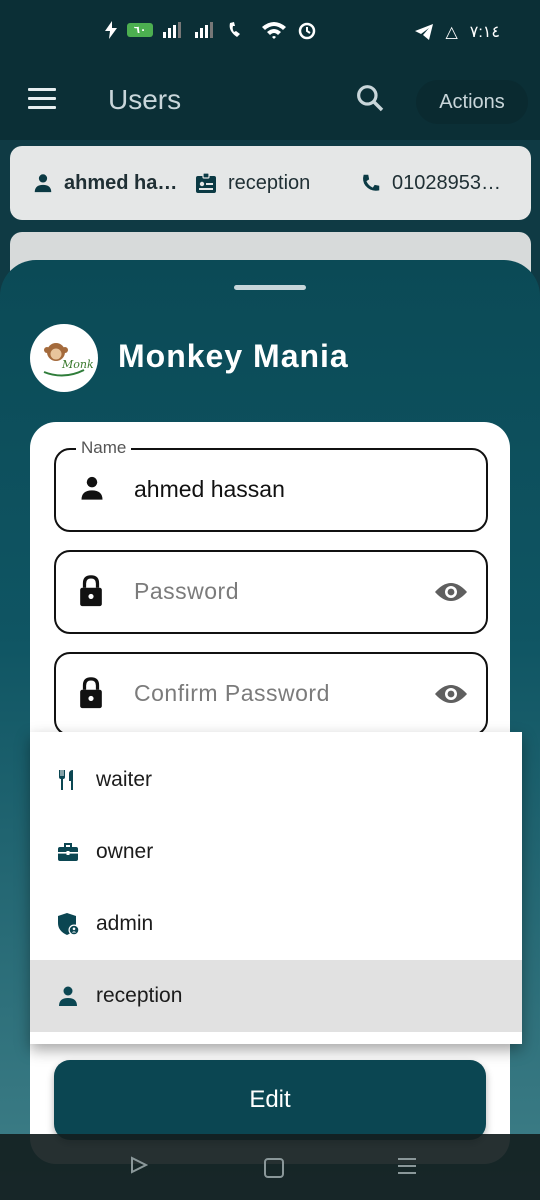 Image resolution: width=540 pixels, height=1200 pixels. Describe the element at coordinates (371, 182) in the screenshot. I see `phone-icon` at that location.